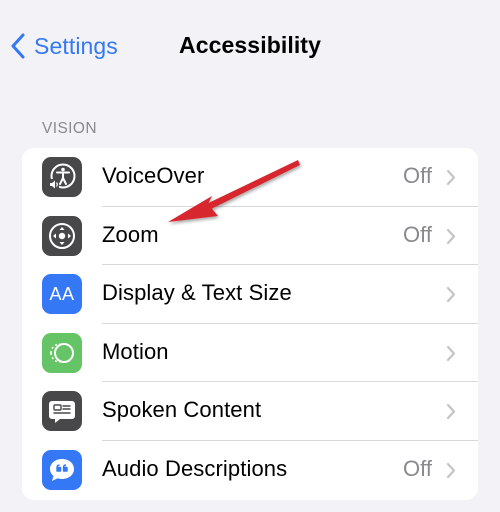 The width and height of the screenshot is (500, 512). Describe the element at coordinates (135, 351) in the screenshot. I see `row-label: Motion` at that location.